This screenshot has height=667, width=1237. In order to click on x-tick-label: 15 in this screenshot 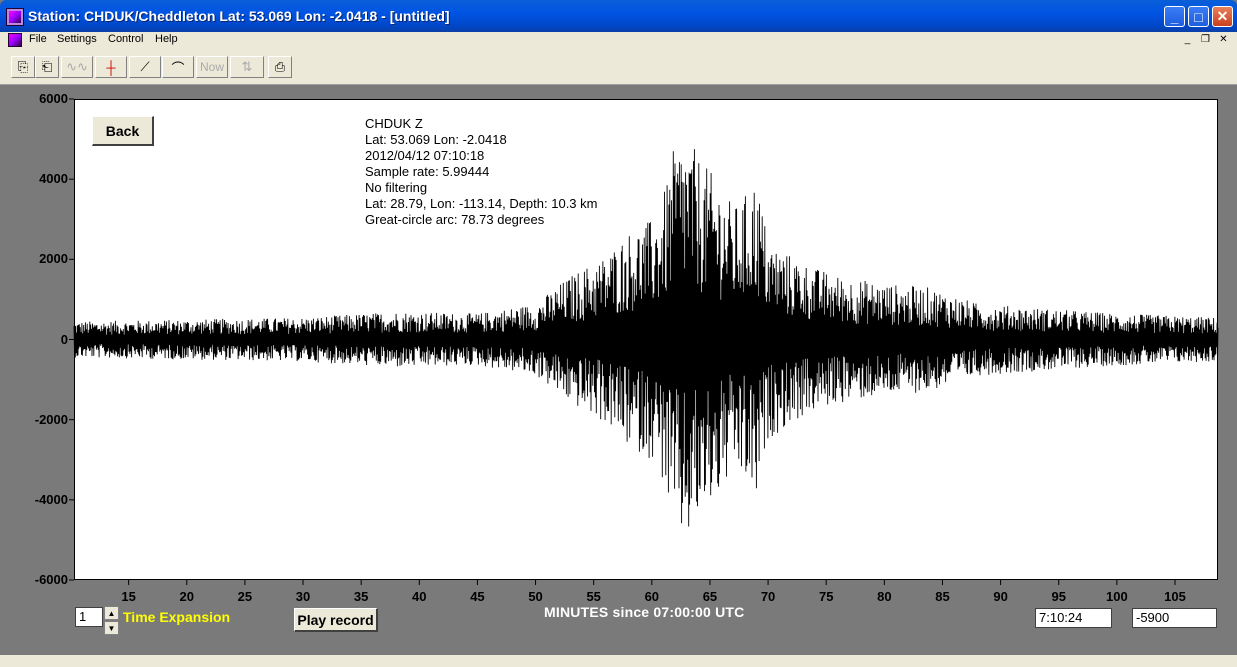, I will do `click(128, 596)`.